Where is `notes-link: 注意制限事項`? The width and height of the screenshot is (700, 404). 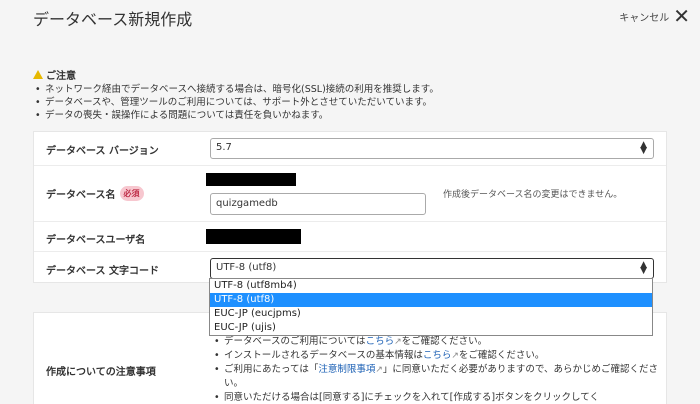
notes-link: 注意制限事項 is located at coordinates (346, 369).